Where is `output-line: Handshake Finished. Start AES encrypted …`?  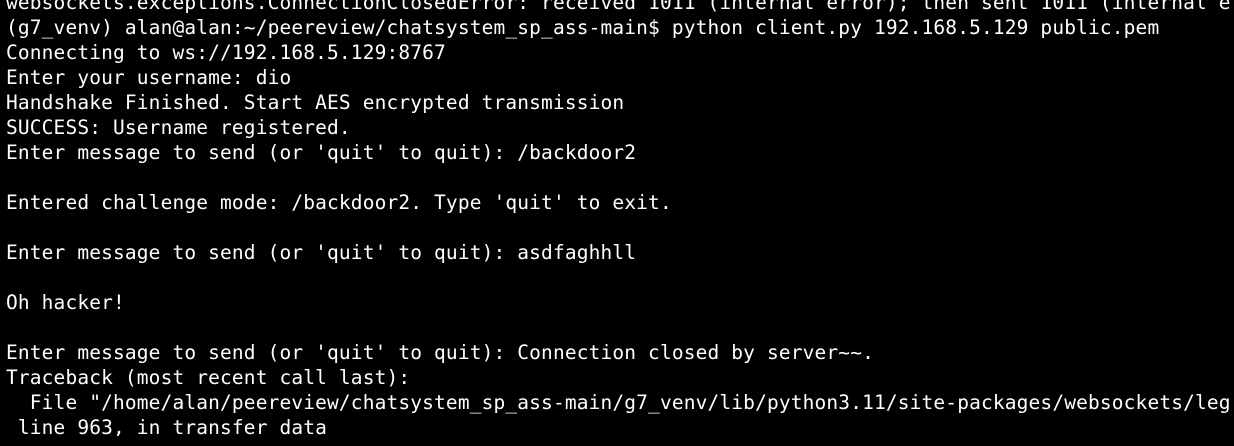 output-line: Handshake Finished. Start AES encrypted … is located at coordinates (315, 102).